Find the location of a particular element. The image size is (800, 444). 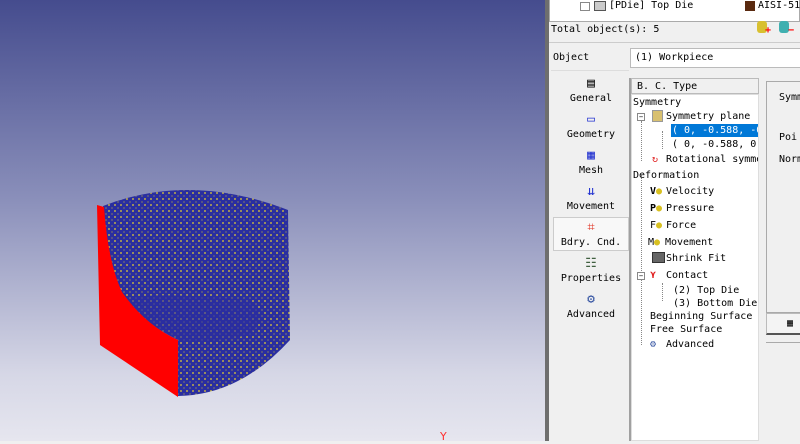

force-icon: F● is located at coordinates (656, 225).